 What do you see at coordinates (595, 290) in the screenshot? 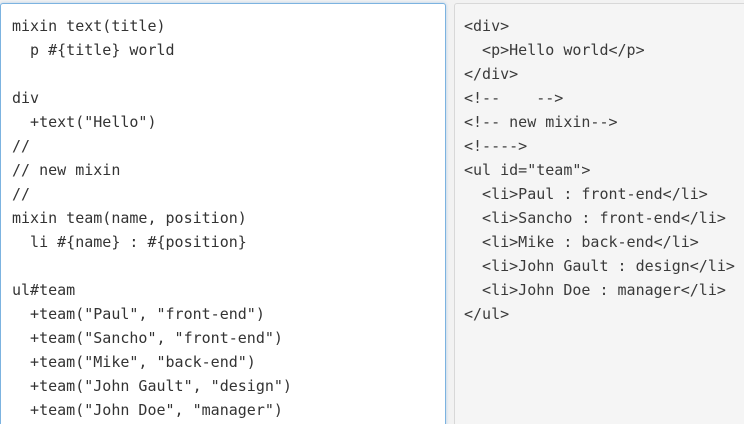
I see `output-line: <li>John Doe : manager</li>` at bounding box center [595, 290].